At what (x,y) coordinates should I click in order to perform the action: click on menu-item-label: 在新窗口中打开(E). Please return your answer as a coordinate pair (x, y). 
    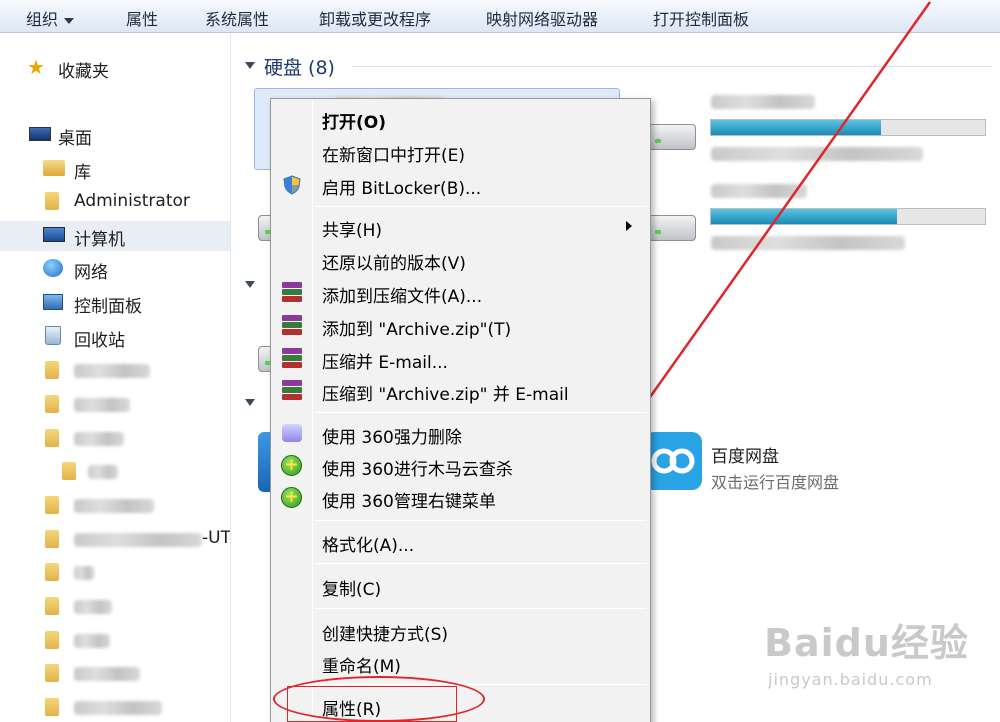
    Looking at the image, I should click on (394, 156).